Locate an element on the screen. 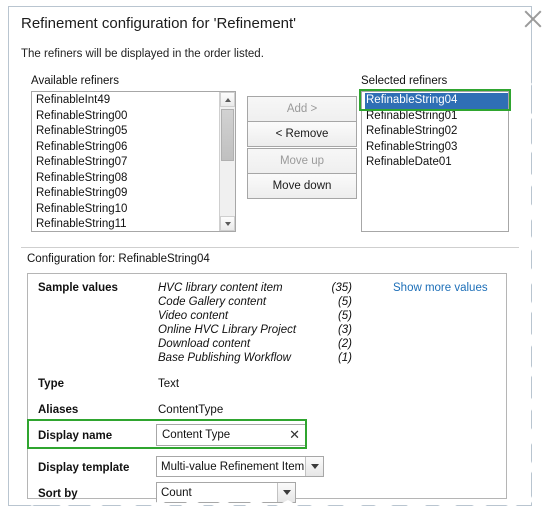 The height and width of the screenshot is (521, 550). sample-value-name: Online HVC Library Project is located at coordinates (227, 330).